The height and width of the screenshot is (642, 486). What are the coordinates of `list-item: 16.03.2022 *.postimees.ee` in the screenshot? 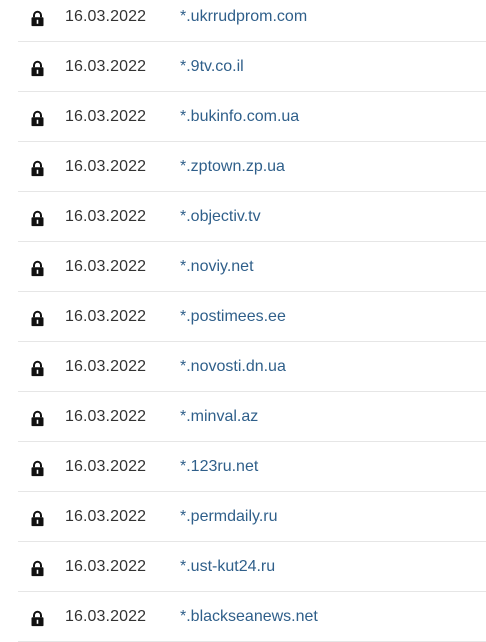 It's located at (252, 317).